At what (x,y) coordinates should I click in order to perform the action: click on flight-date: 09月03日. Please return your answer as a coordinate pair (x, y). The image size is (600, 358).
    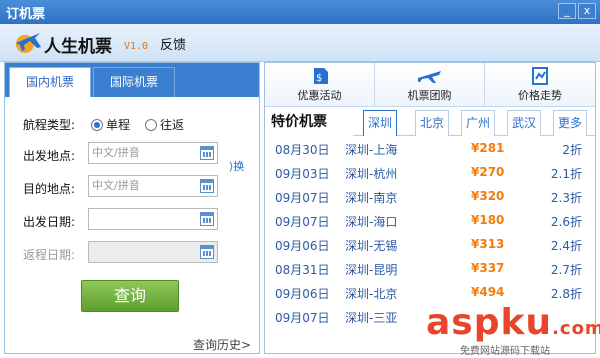
    Looking at the image, I should click on (302, 174).